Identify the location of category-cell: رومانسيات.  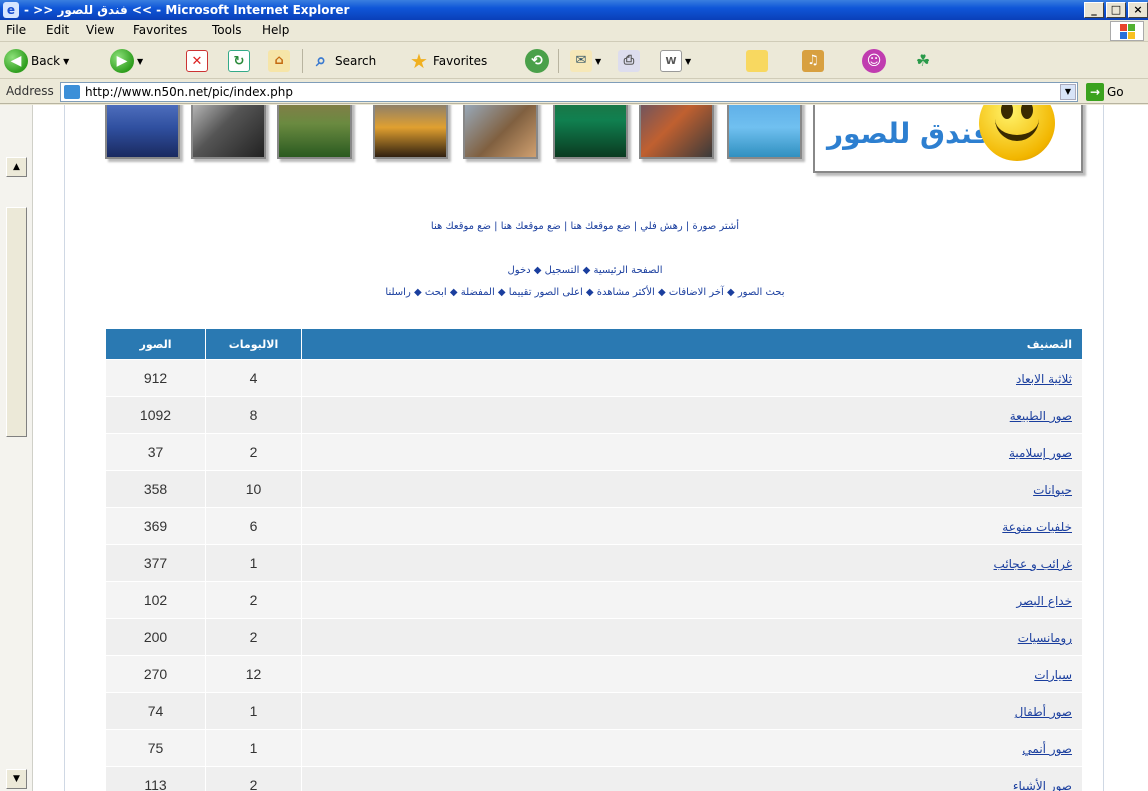
(692, 637).